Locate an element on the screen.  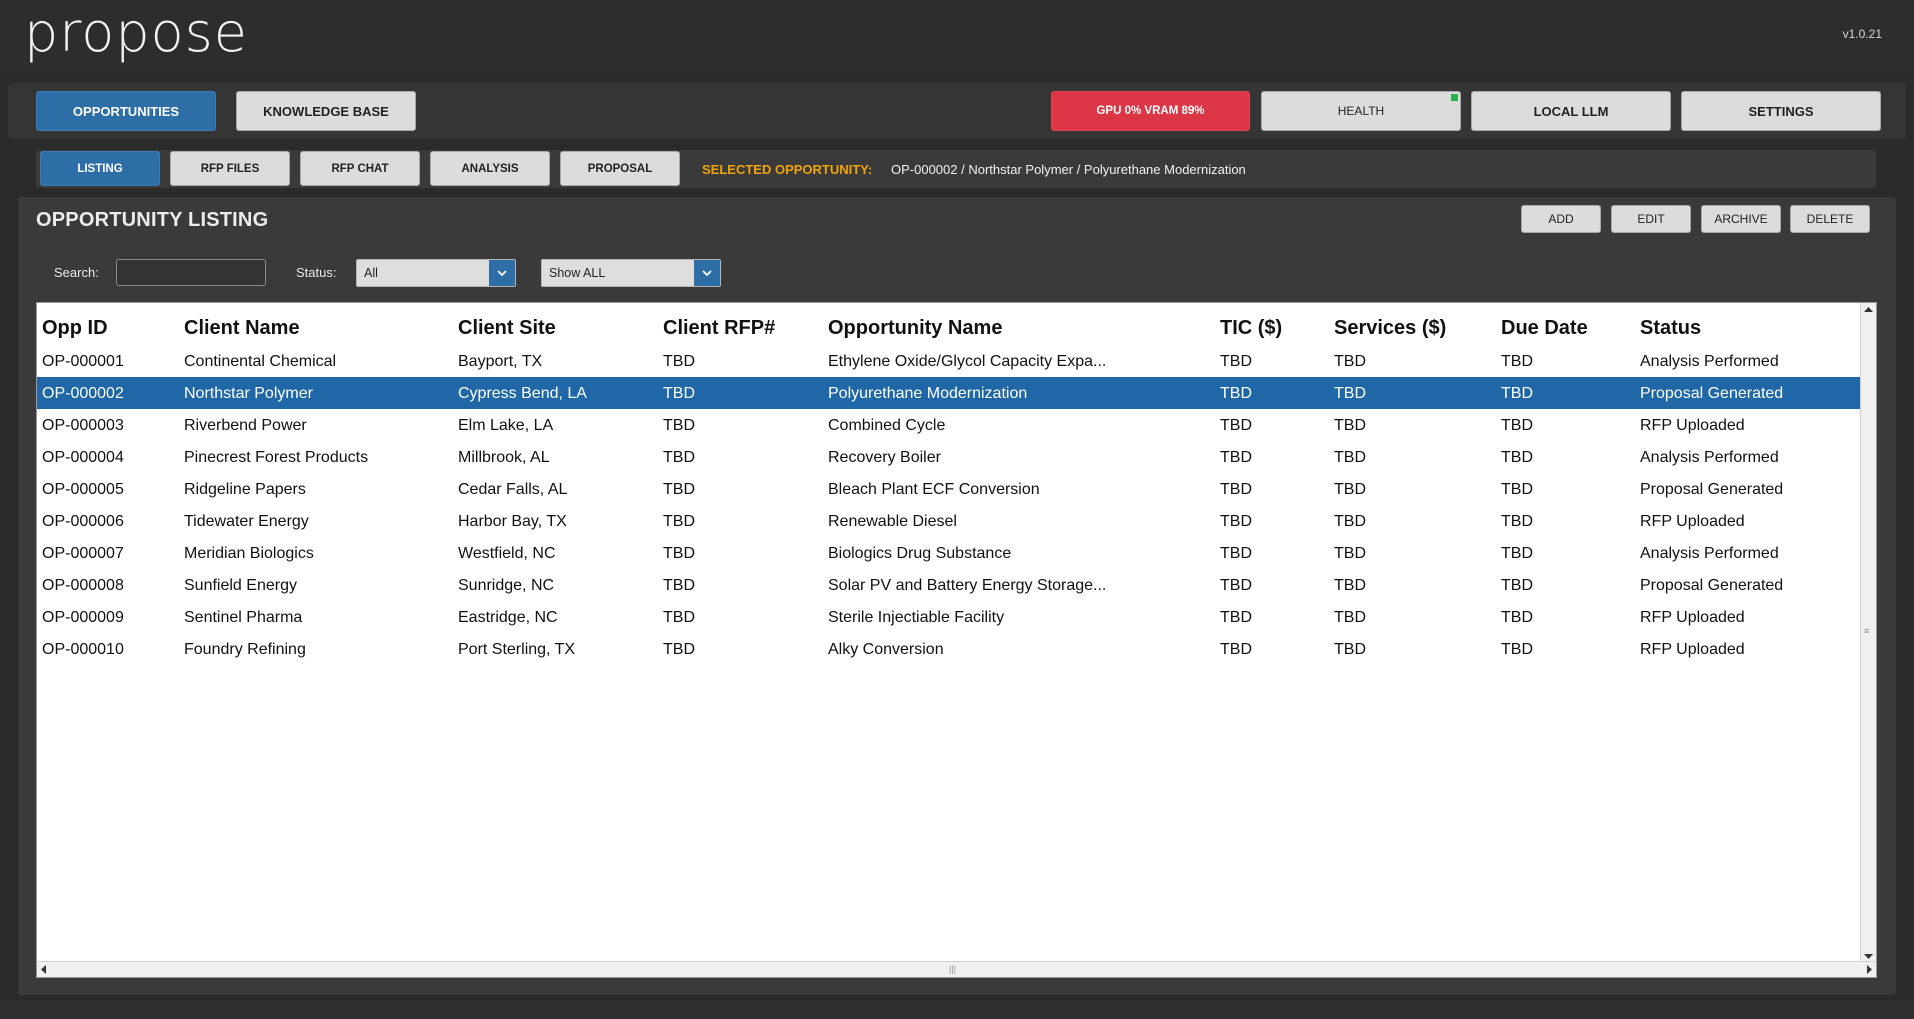
subtab-rfp-files: RFP FILES is located at coordinates (230, 168).